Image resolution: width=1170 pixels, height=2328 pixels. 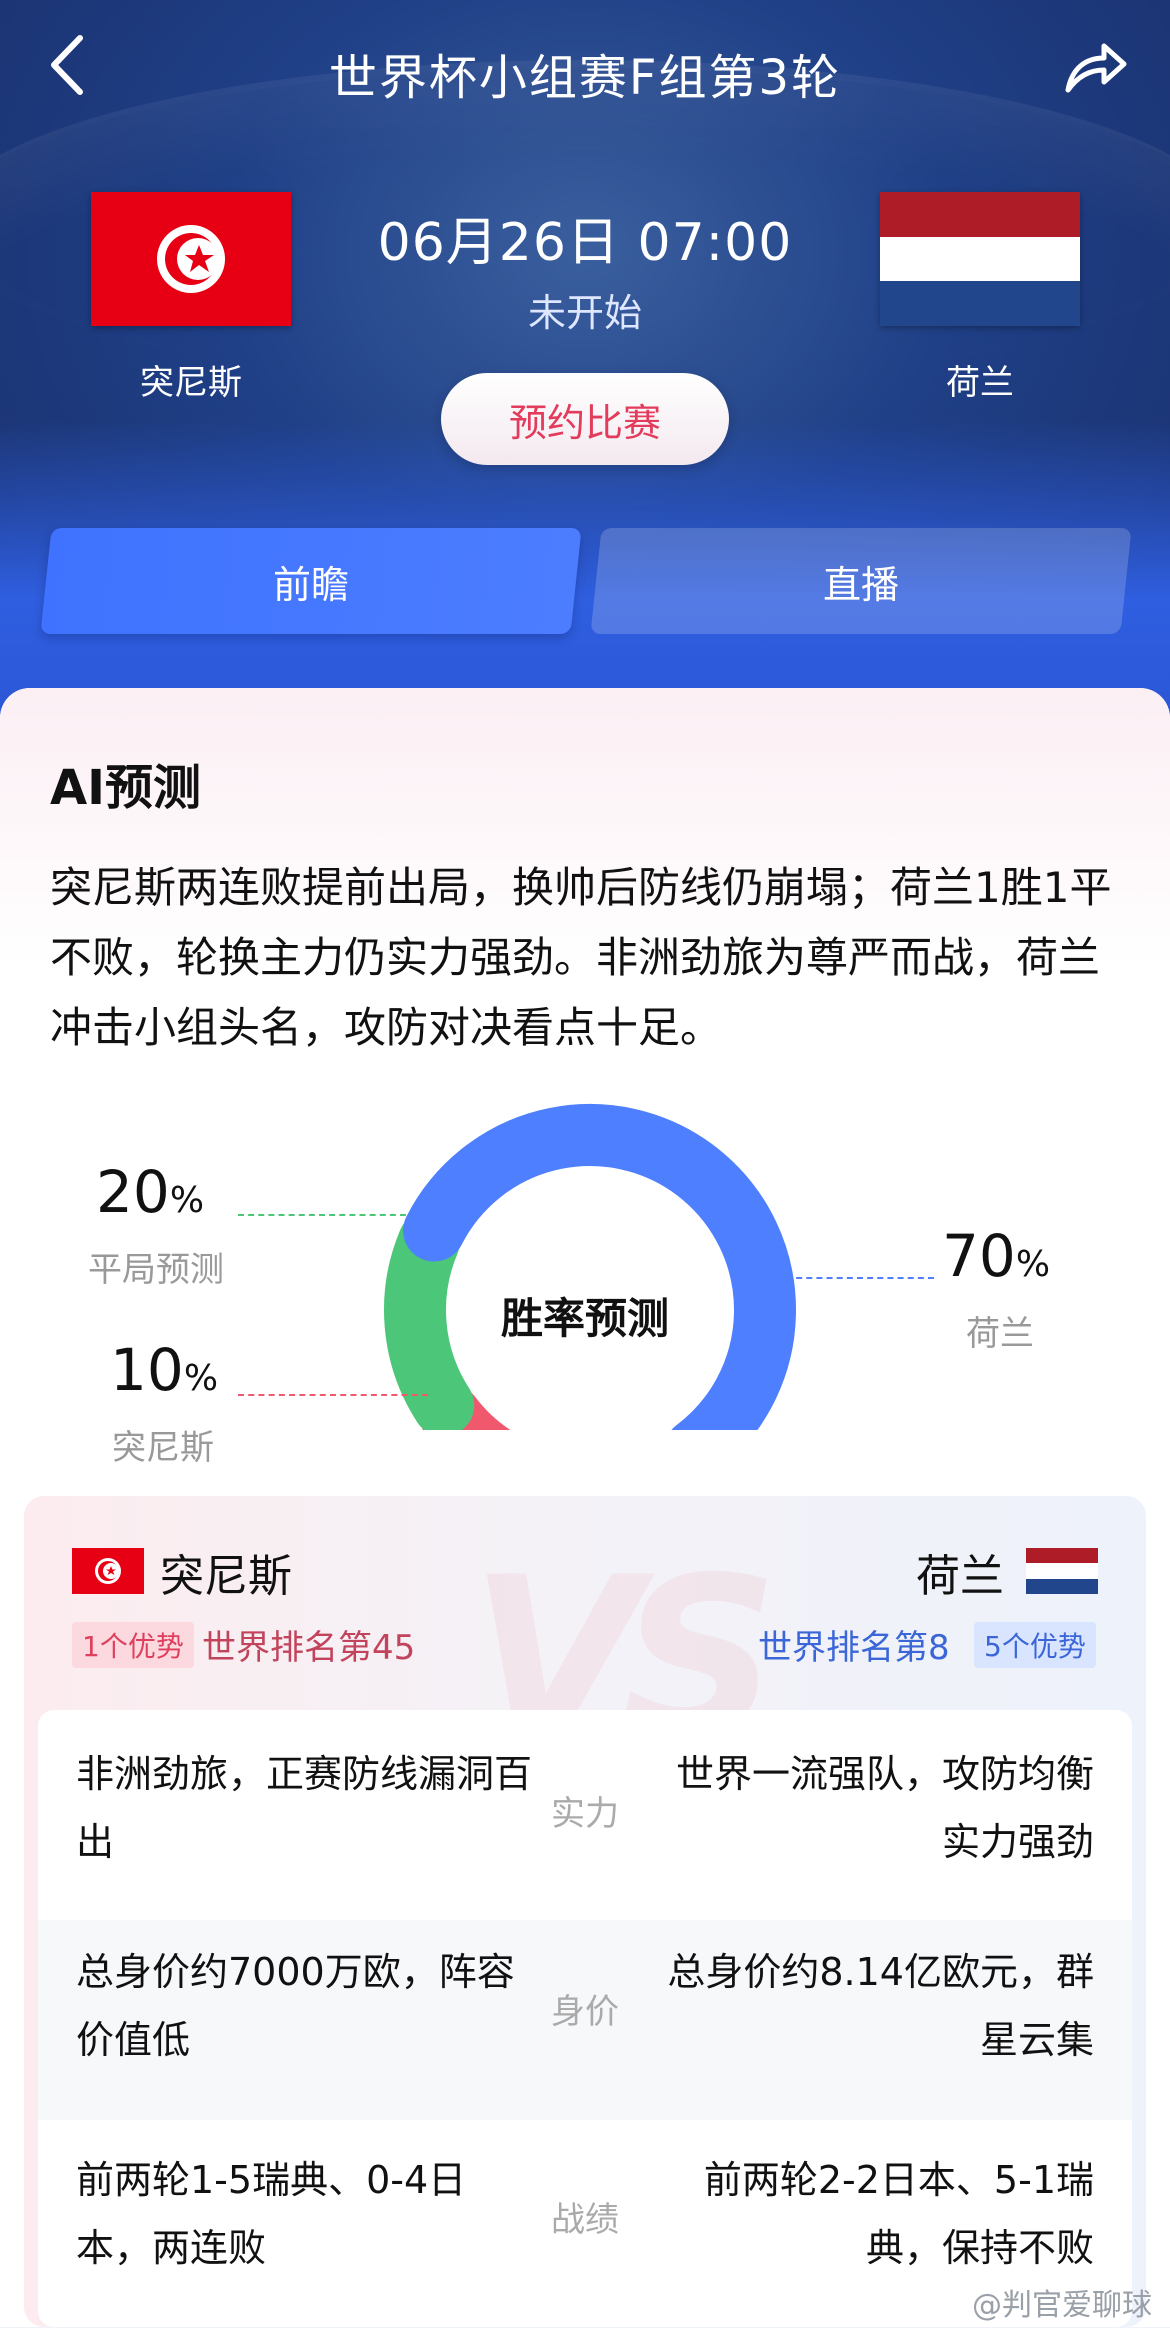 I want to click on away-percent: 70%, so click(x=996, y=1256).